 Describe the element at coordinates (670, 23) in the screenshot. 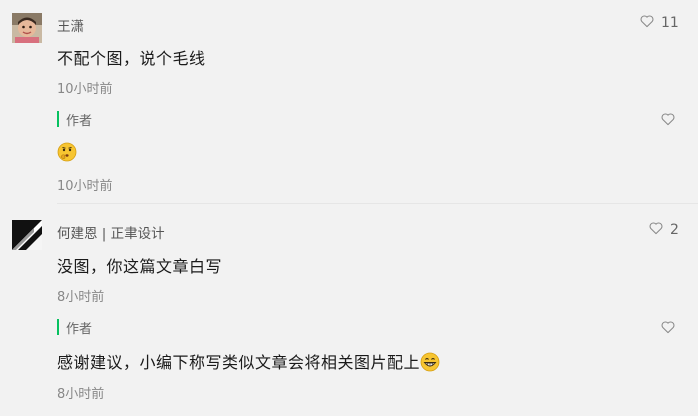

I see `like-count: 11` at that location.